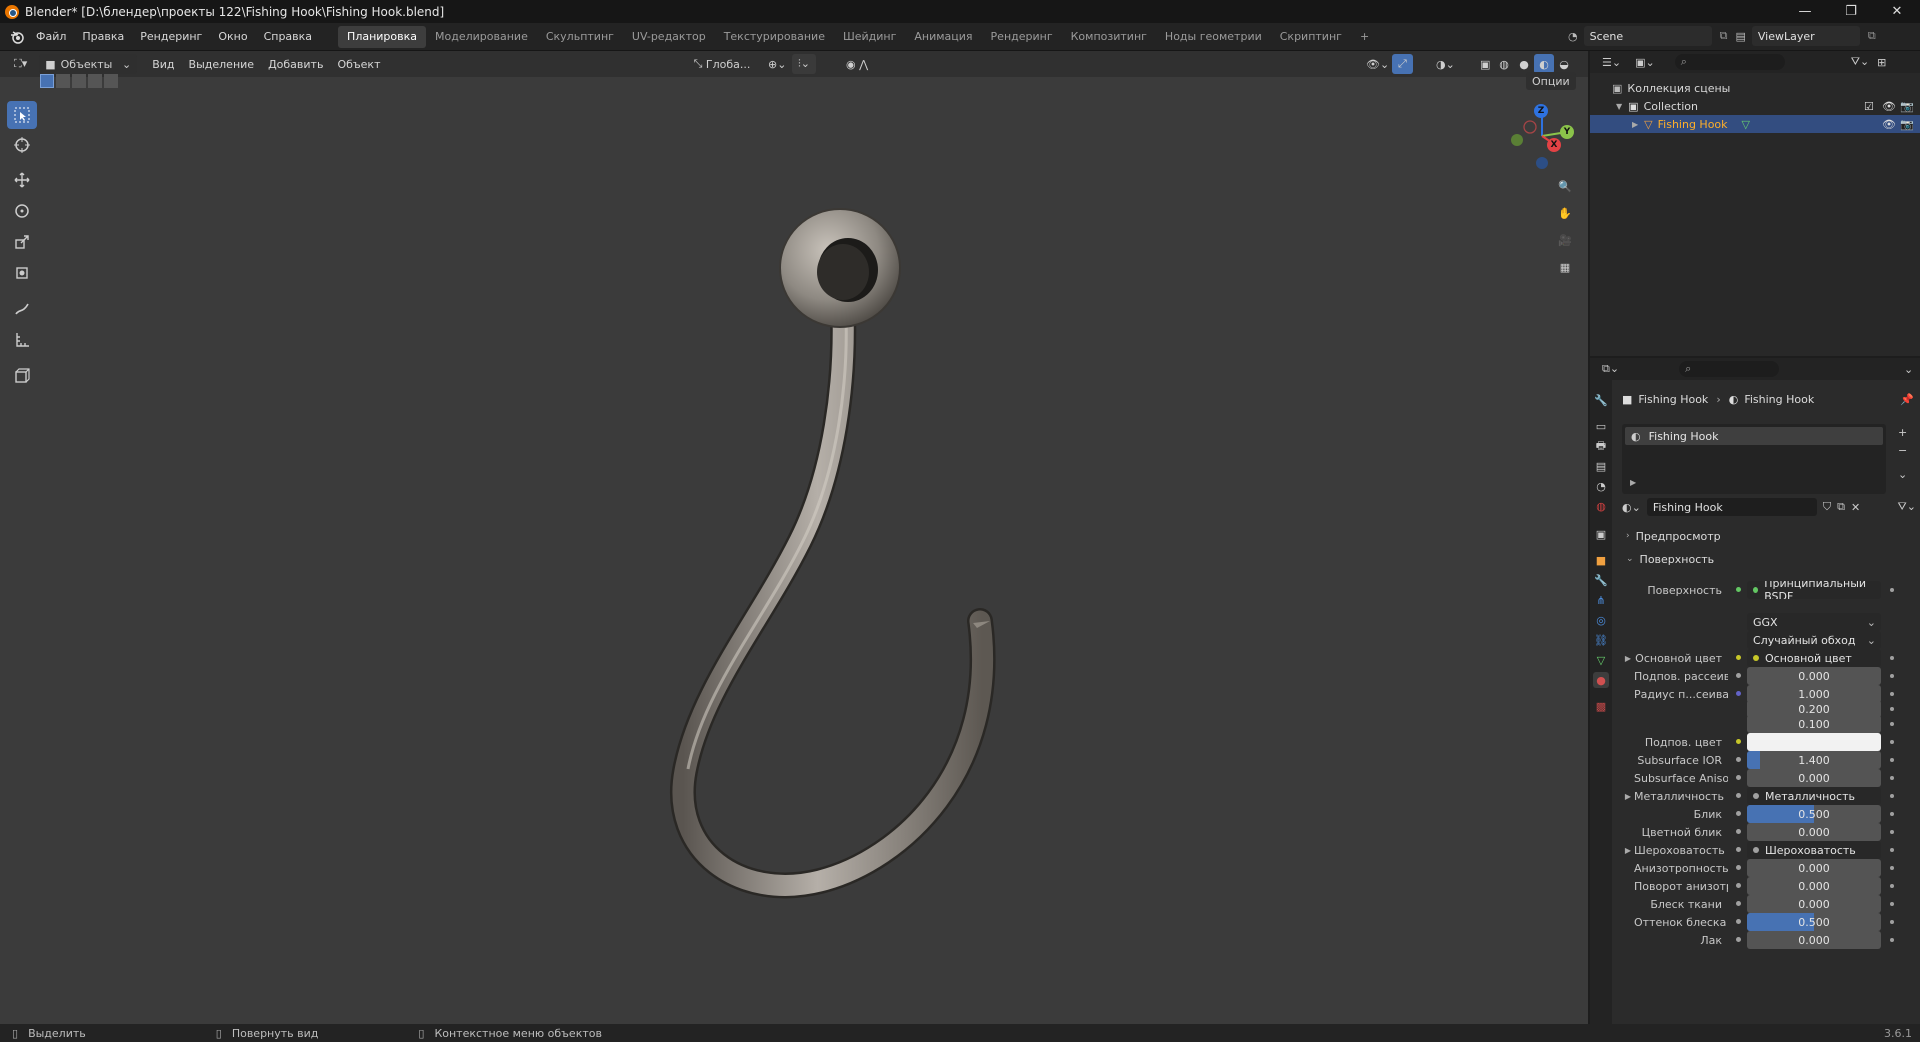 The width and height of the screenshot is (1920, 1042). What do you see at coordinates (1601, 446) in the screenshot?
I see `output-tab-icon: 🖶` at bounding box center [1601, 446].